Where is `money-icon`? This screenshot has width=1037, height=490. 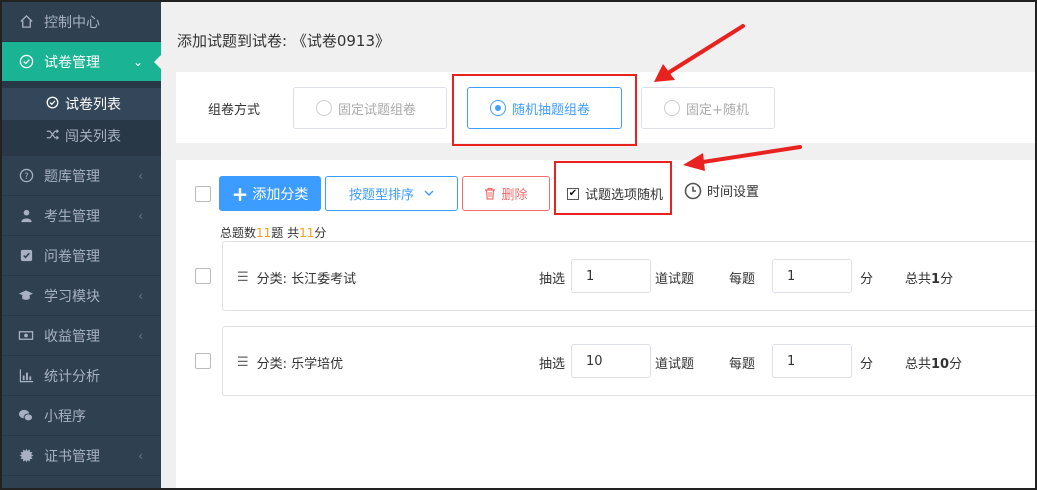
money-icon is located at coordinates (26, 336).